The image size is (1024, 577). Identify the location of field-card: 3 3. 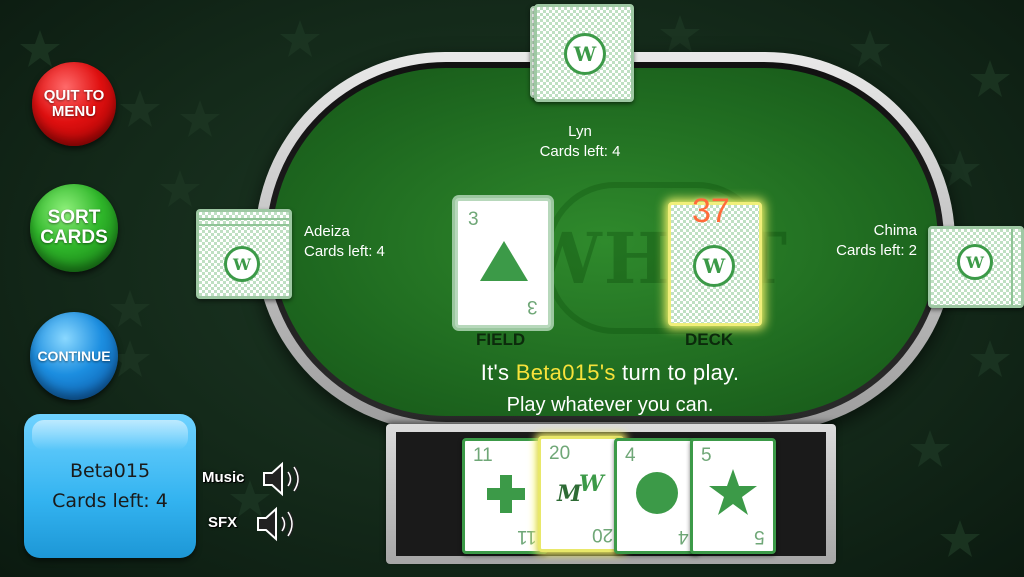
(503, 263).